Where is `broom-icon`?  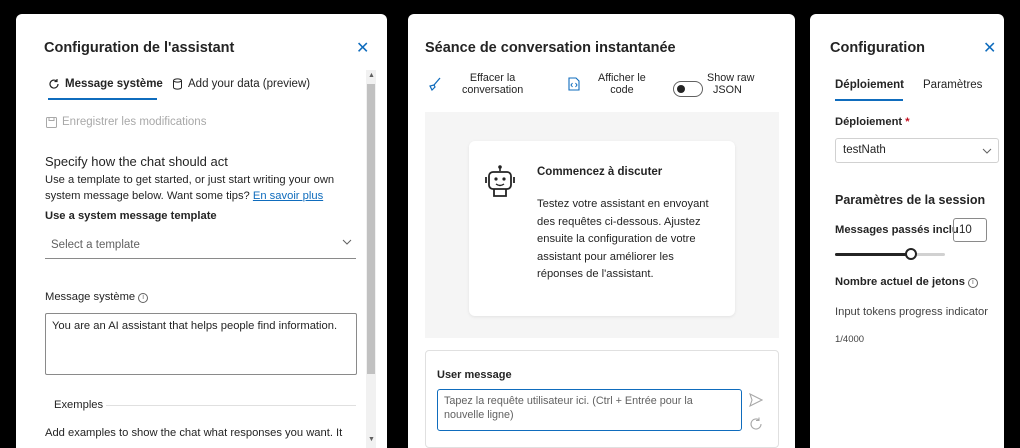
broom-icon is located at coordinates (435, 84).